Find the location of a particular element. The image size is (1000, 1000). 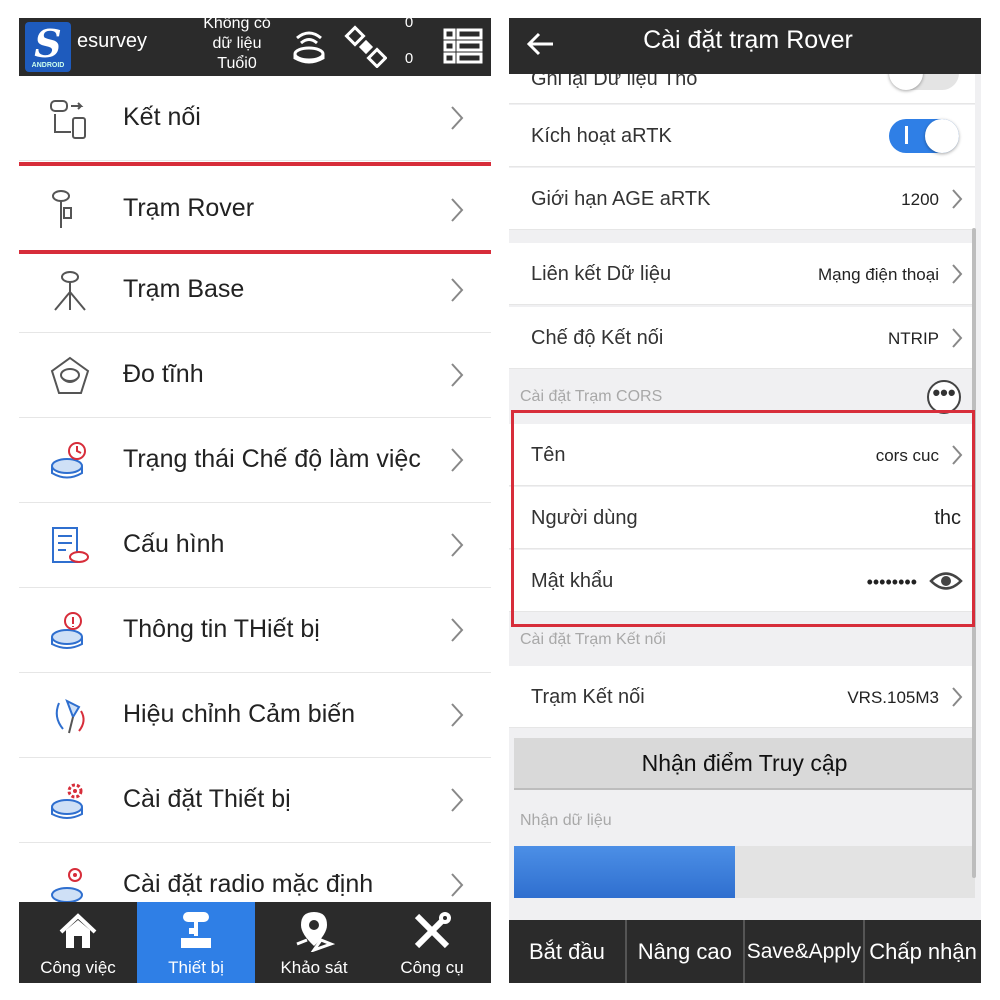

row-label: Kích hoạt aRTK is located at coordinates (601, 136).